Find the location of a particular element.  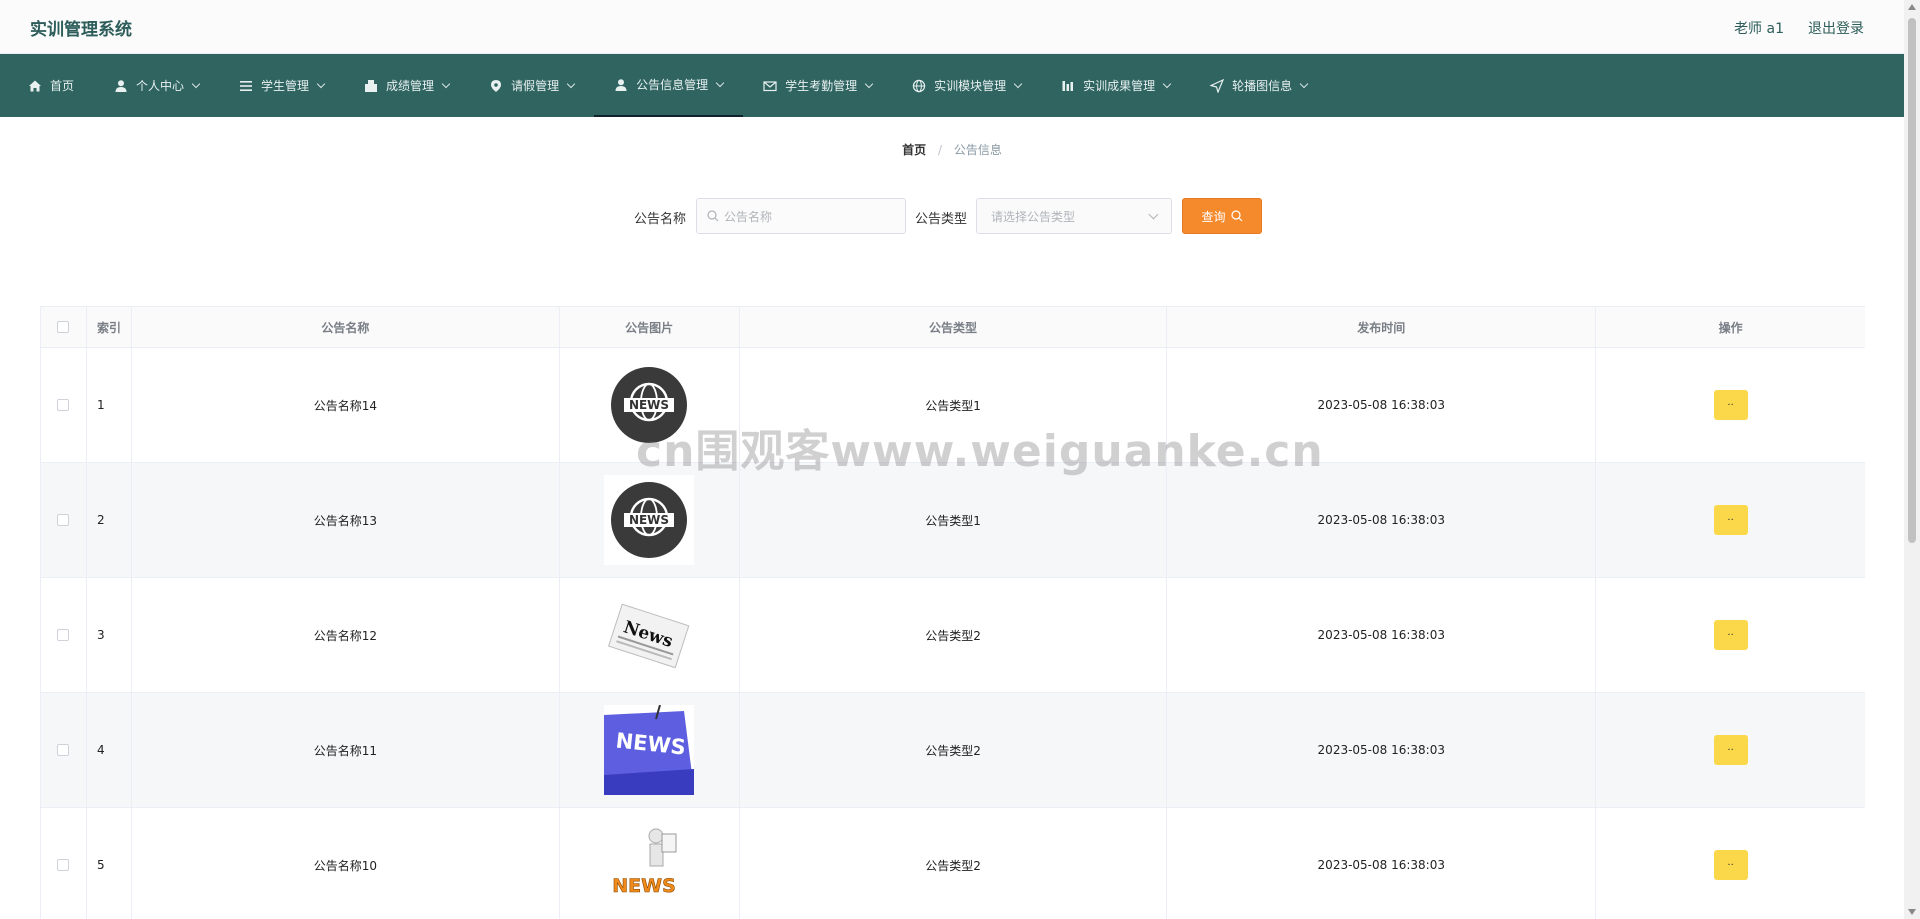

nav-item-label: 学生管理 is located at coordinates (285, 86).